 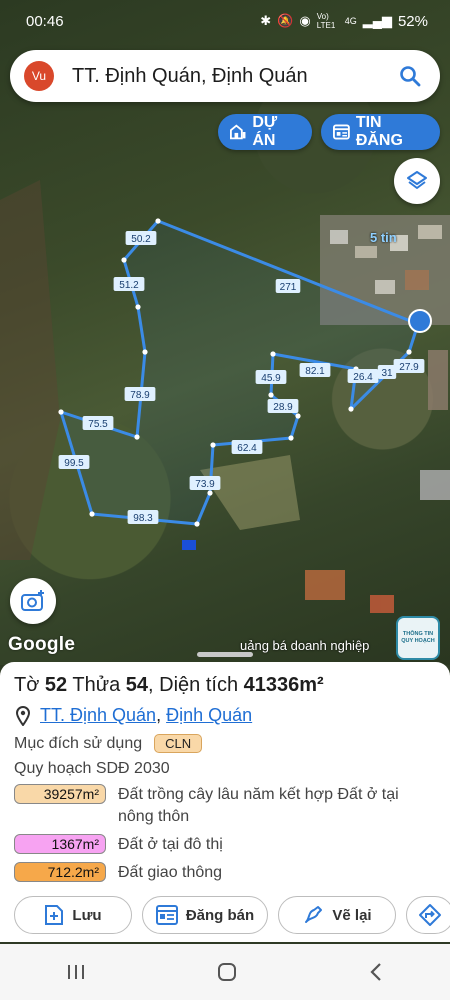 I want to click on search-icon, so click(x=410, y=76).